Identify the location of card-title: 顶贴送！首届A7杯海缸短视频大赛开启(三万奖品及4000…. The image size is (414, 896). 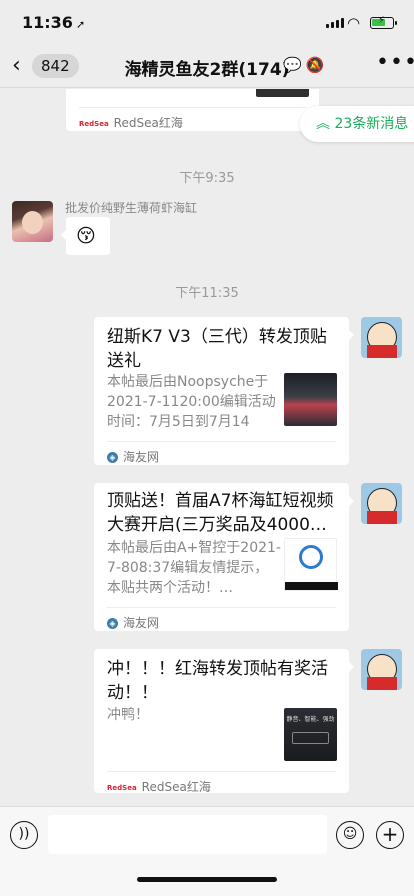
(220, 513).